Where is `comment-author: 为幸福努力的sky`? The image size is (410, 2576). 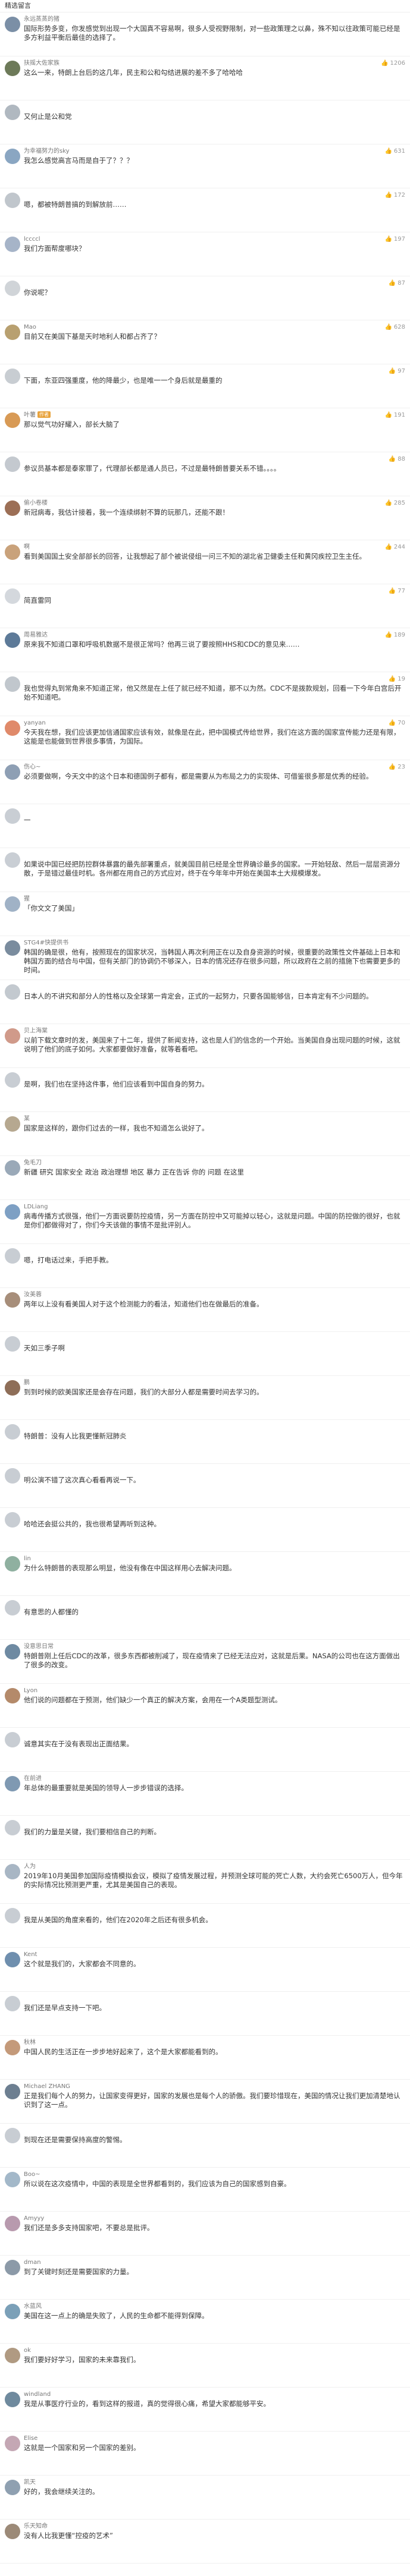 comment-author: 为幸福努力的sky is located at coordinates (214, 151).